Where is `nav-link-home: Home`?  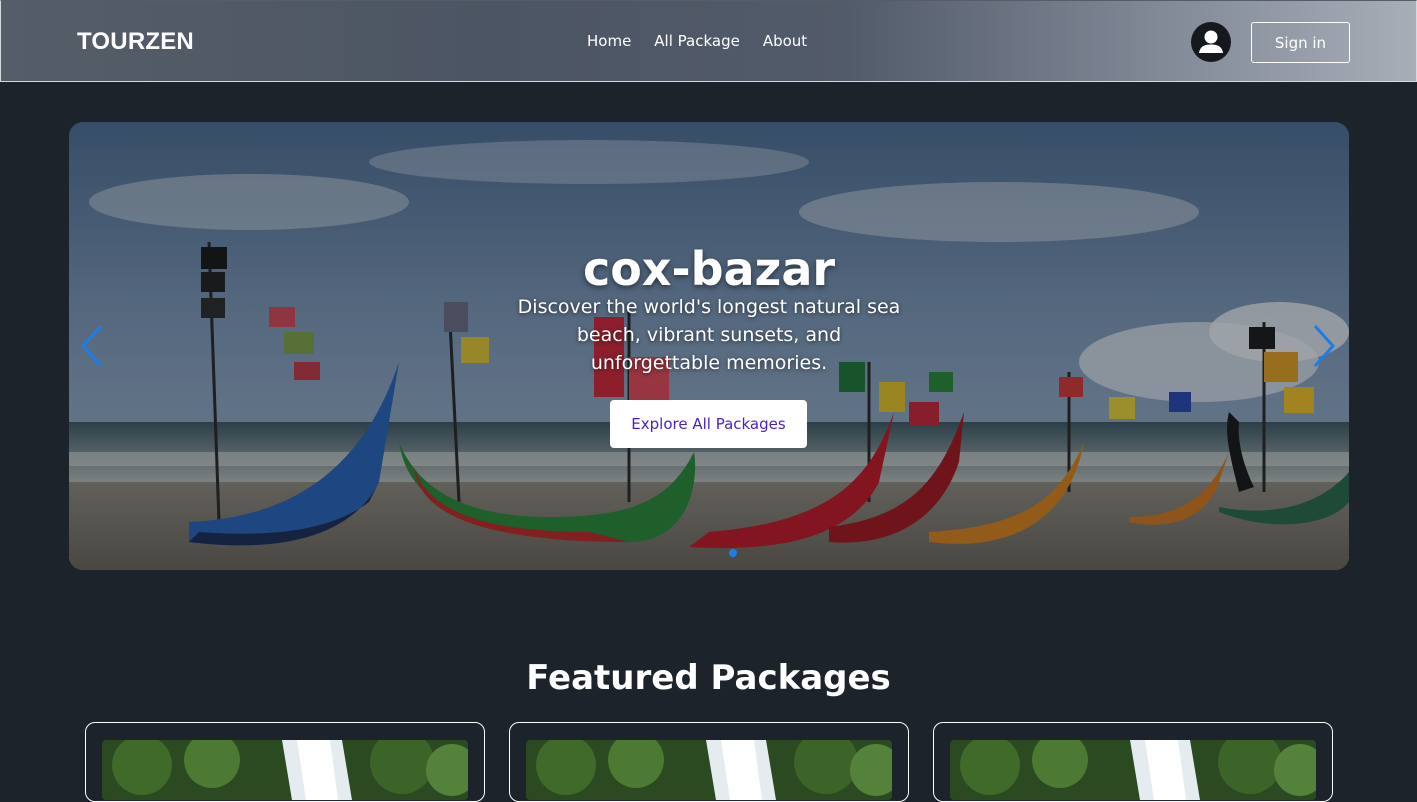
nav-link-home: Home is located at coordinates (609, 41).